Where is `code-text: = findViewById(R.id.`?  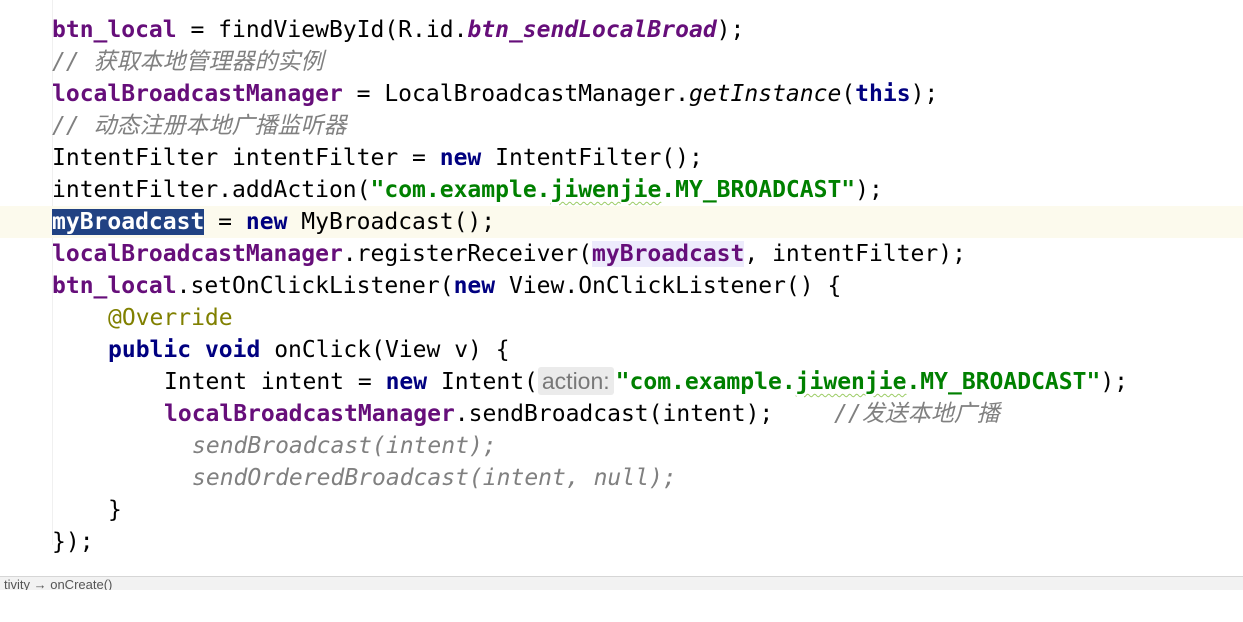
code-text: = findViewById(R.id. is located at coordinates (322, 30).